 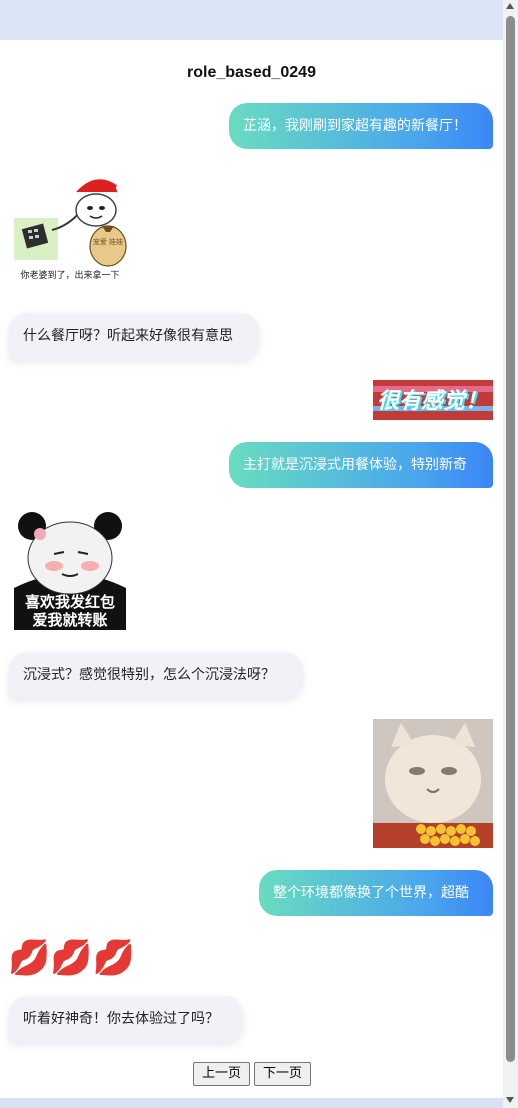 What do you see at coordinates (222, 1074) in the screenshot?
I see `previous-page-button: 上一页` at bounding box center [222, 1074].